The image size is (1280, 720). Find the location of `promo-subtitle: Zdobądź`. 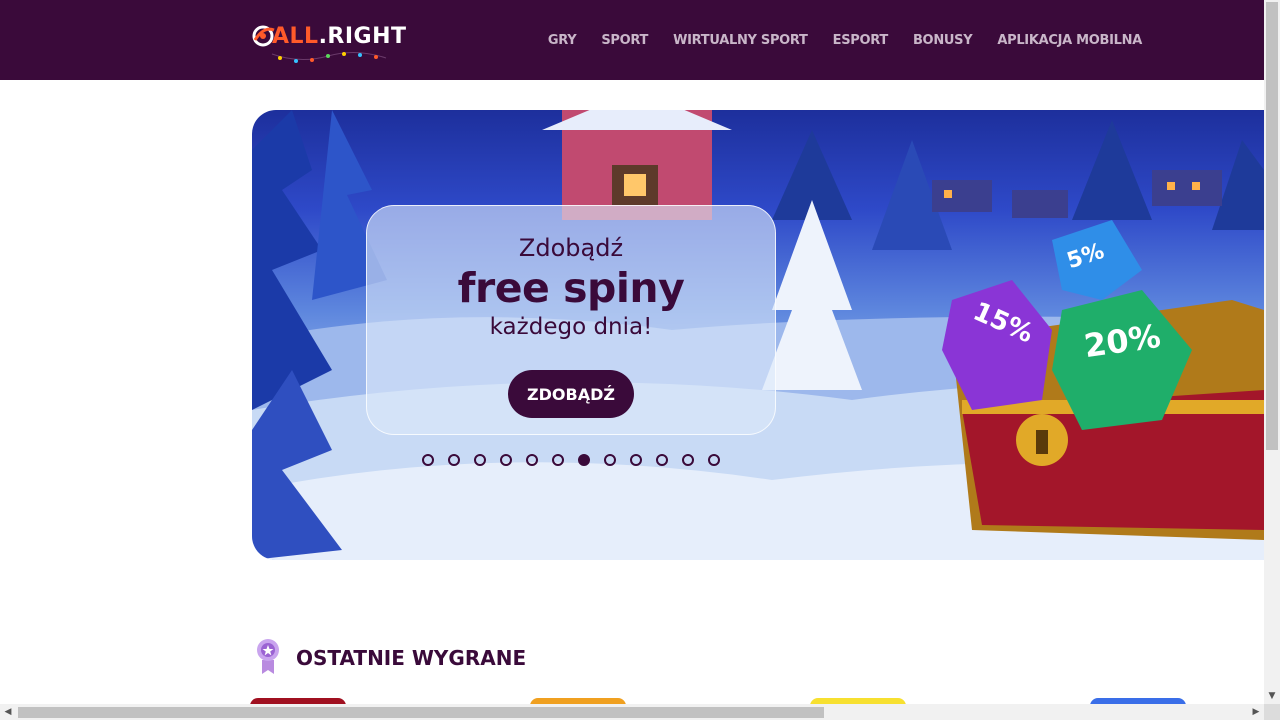

promo-subtitle: Zdobądź is located at coordinates (571, 248).